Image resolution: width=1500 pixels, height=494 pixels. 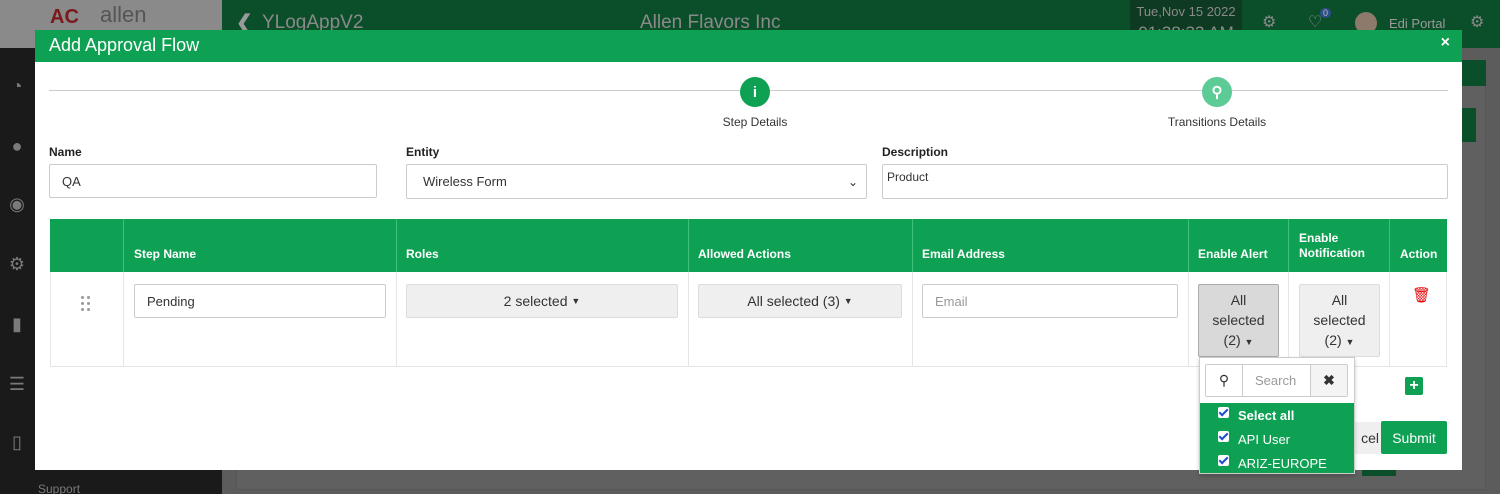 I want to click on step-transitions: ⚲ Transitions Details, so click(x=1217, y=103).